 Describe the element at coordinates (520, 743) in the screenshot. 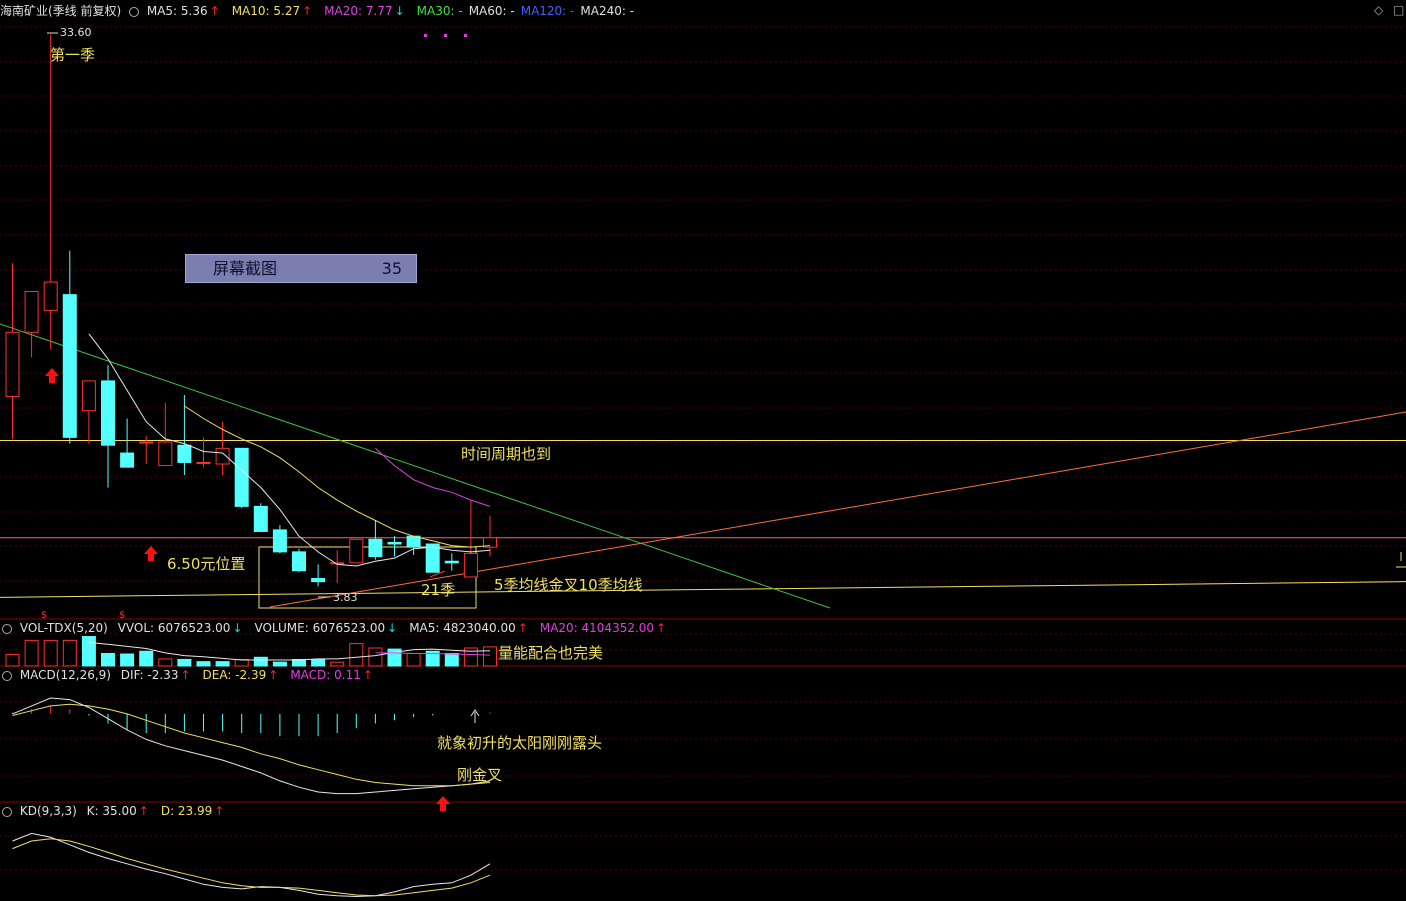

I see `sunrise-note: 就象初升的太阳刚刚露头` at that location.